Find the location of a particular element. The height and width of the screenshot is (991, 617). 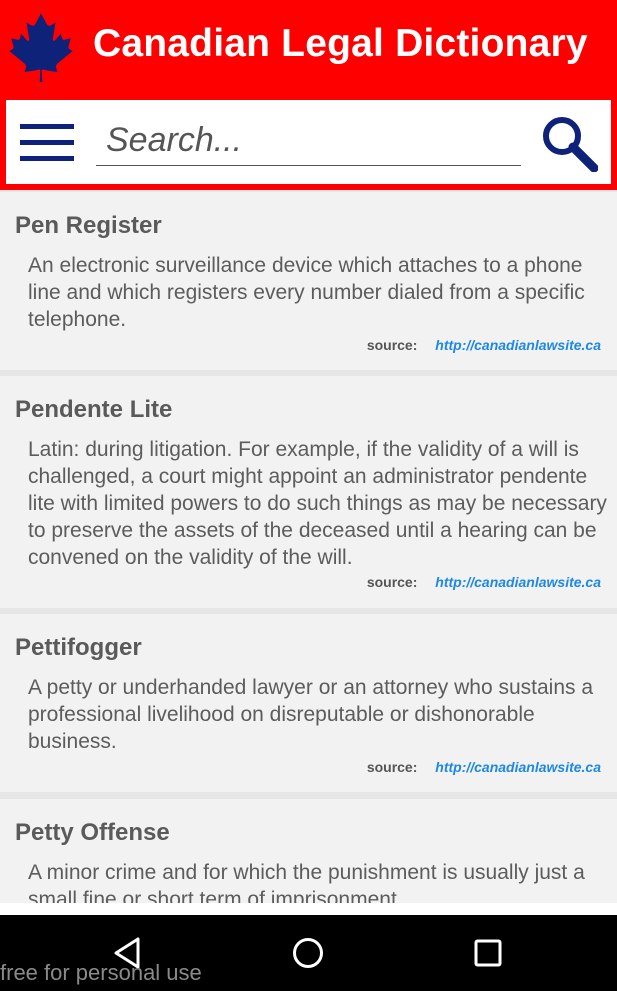

term-title: Pen Register is located at coordinates (88, 225).